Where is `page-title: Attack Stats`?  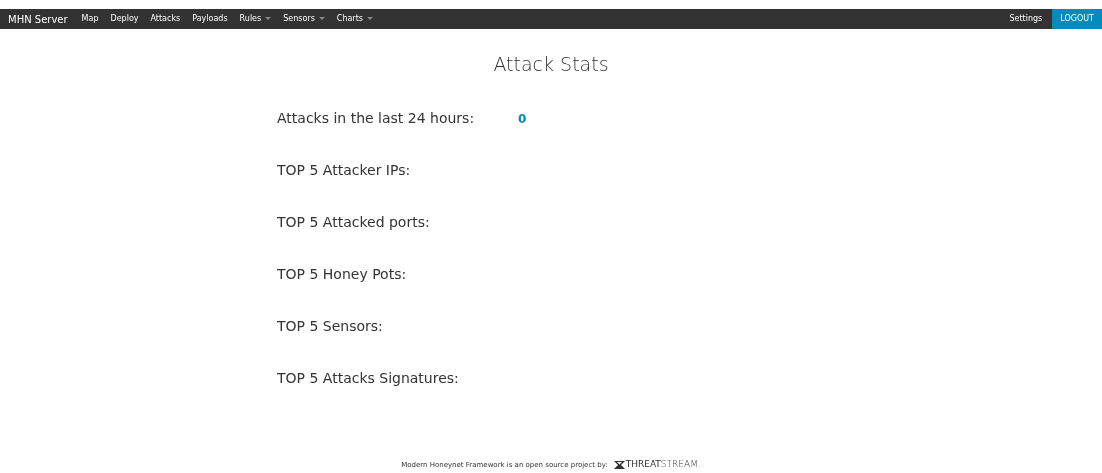
page-title: Attack Stats is located at coordinates (551, 64).